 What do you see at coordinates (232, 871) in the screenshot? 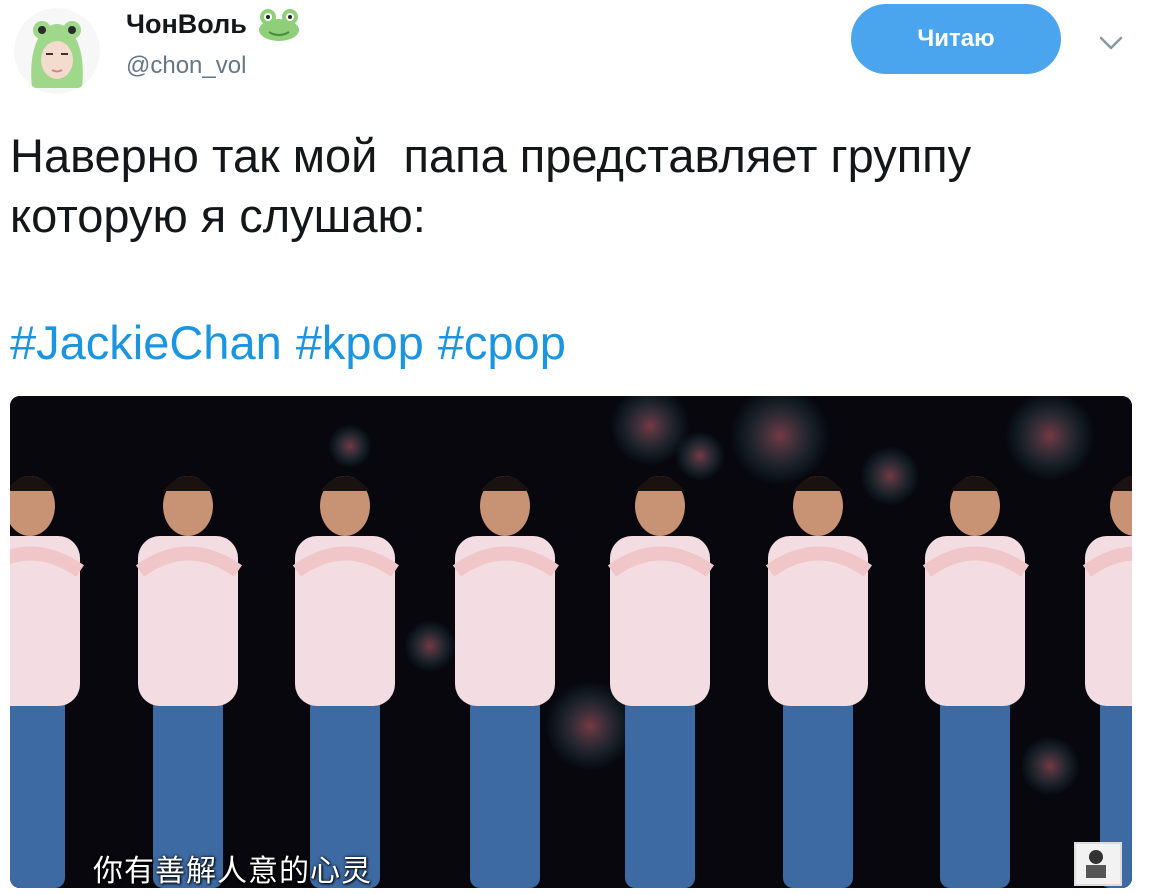
I see `video-subtitle: 你有善解人意的心灵` at bounding box center [232, 871].